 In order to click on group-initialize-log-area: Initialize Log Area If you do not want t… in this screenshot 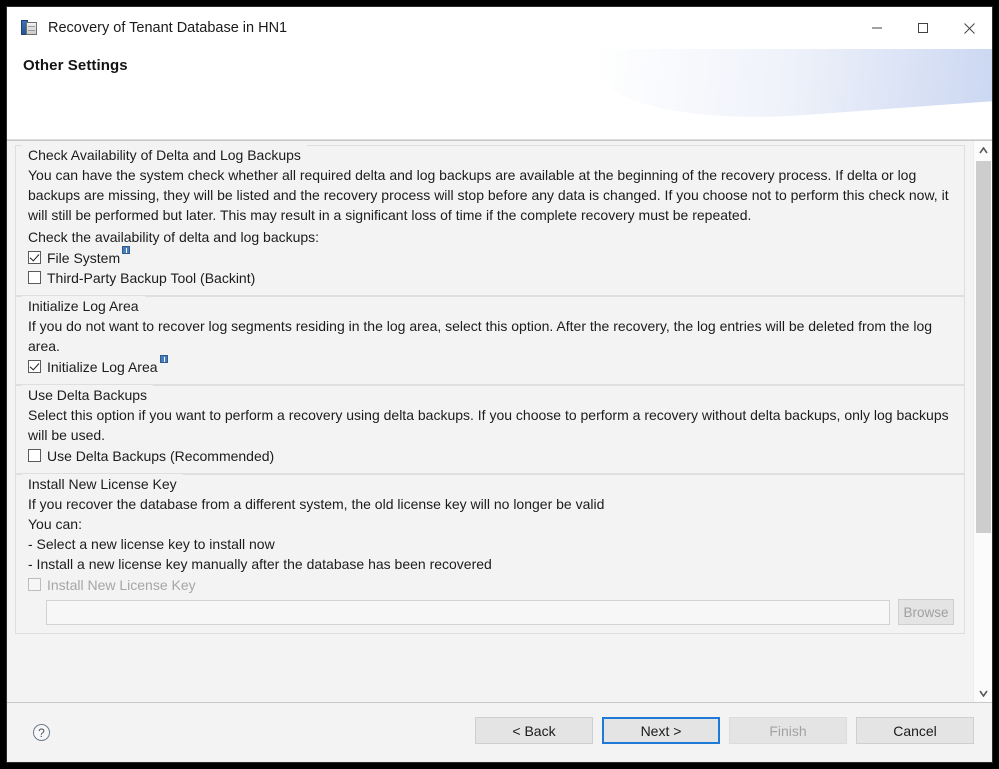, I will do `click(490, 340)`.